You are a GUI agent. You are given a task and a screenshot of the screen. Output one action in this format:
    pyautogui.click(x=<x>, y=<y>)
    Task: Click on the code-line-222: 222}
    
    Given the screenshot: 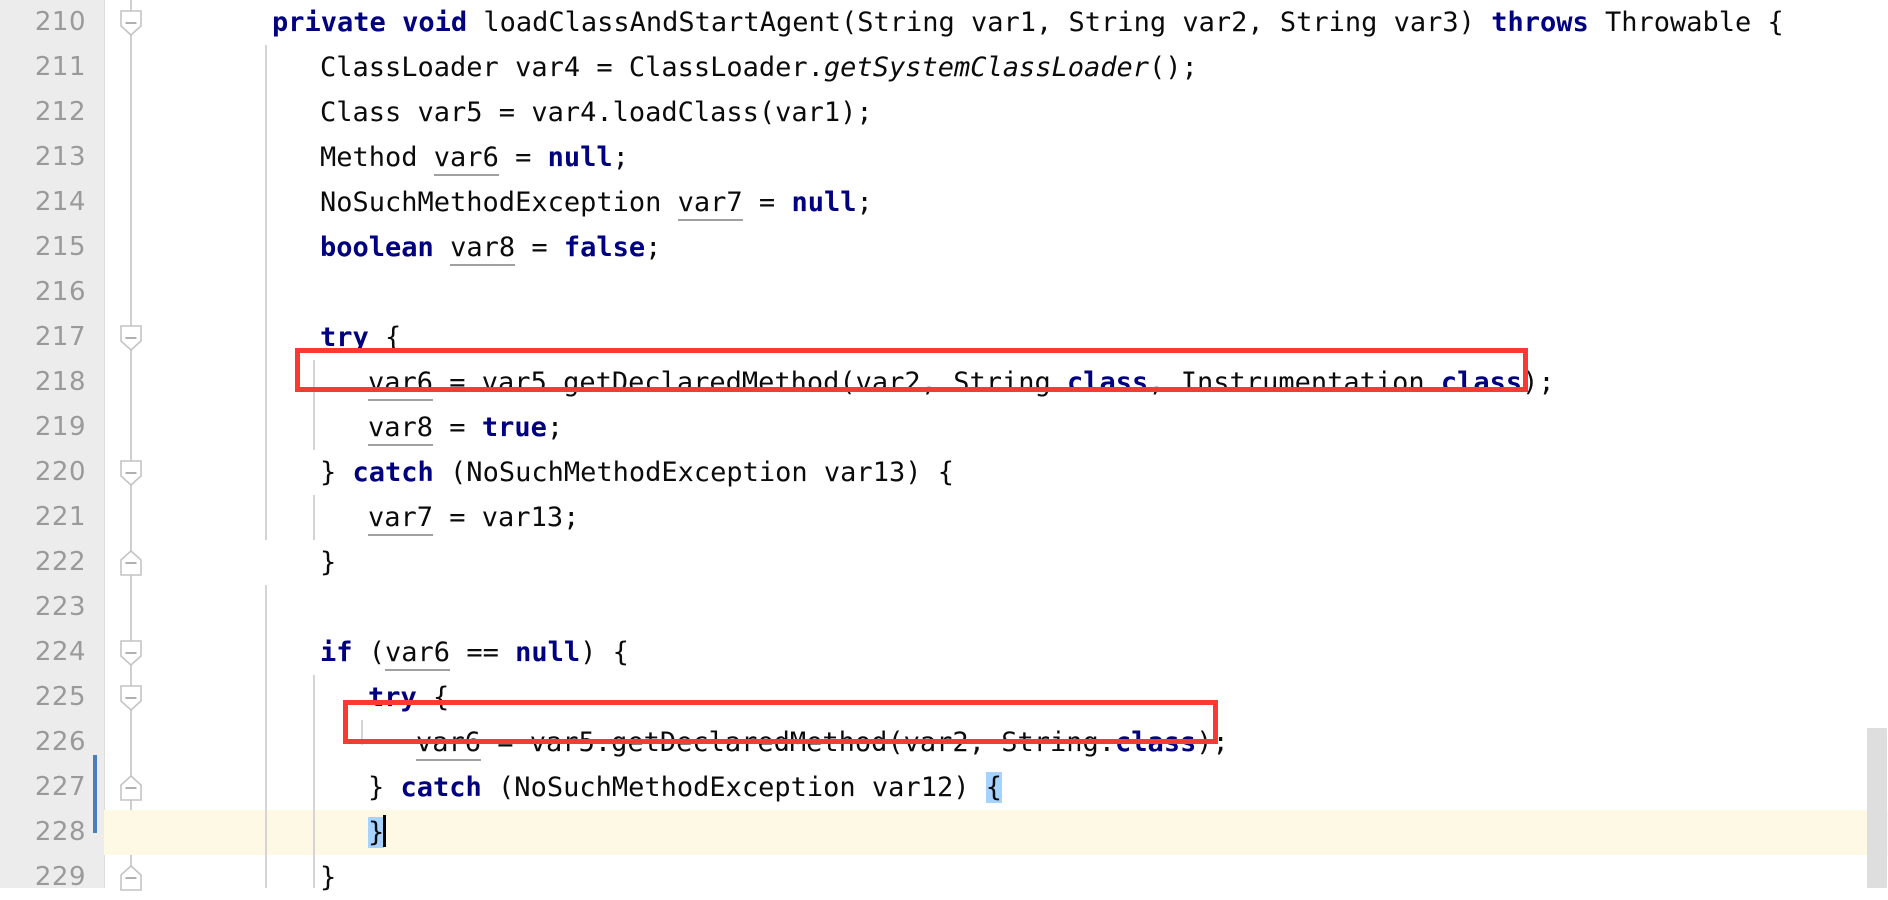 What is the action you would take?
    pyautogui.click(x=944, y=562)
    